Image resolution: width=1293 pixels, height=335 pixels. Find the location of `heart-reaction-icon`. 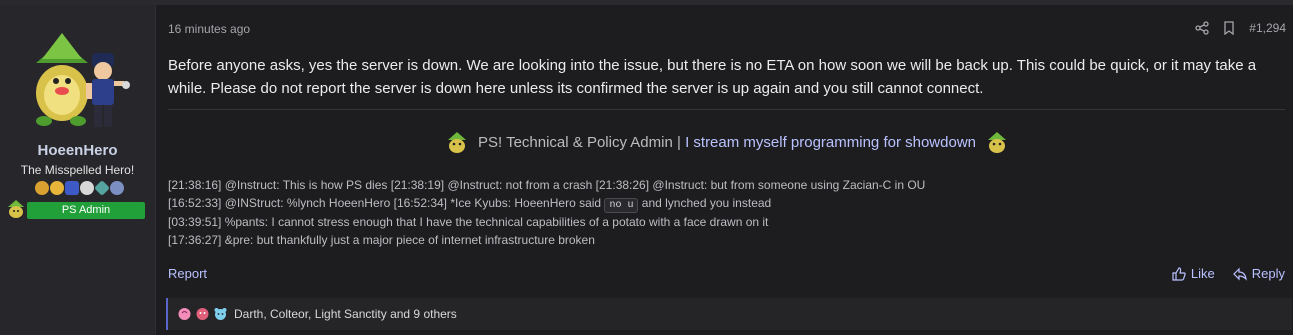

heart-reaction-icon is located at coordinates (184, 314).